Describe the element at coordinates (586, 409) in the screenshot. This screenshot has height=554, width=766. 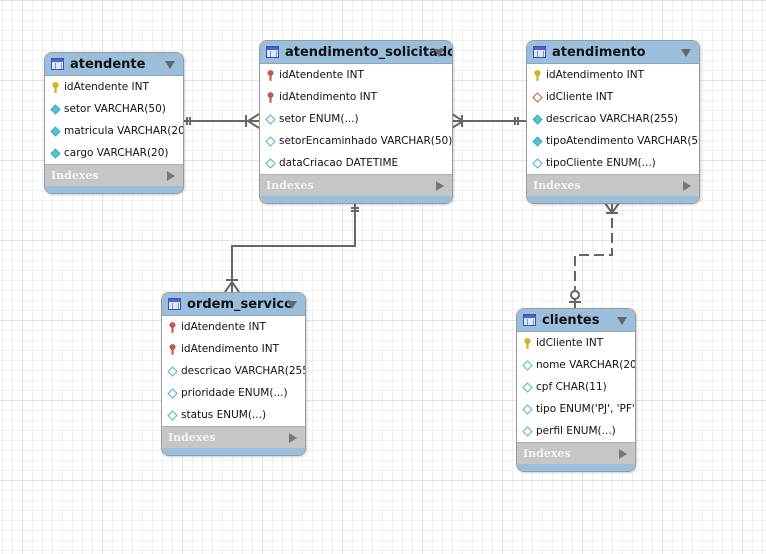
I see `column-label: tipo ENUM('PJ', 'PF')` at that location.